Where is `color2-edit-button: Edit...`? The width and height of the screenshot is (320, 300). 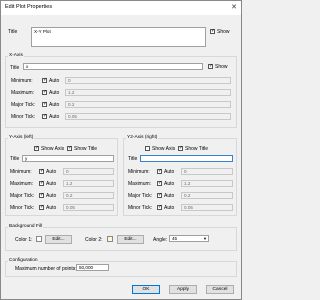 color2-edit-button: Edit... is located at coordinates (130, 239).